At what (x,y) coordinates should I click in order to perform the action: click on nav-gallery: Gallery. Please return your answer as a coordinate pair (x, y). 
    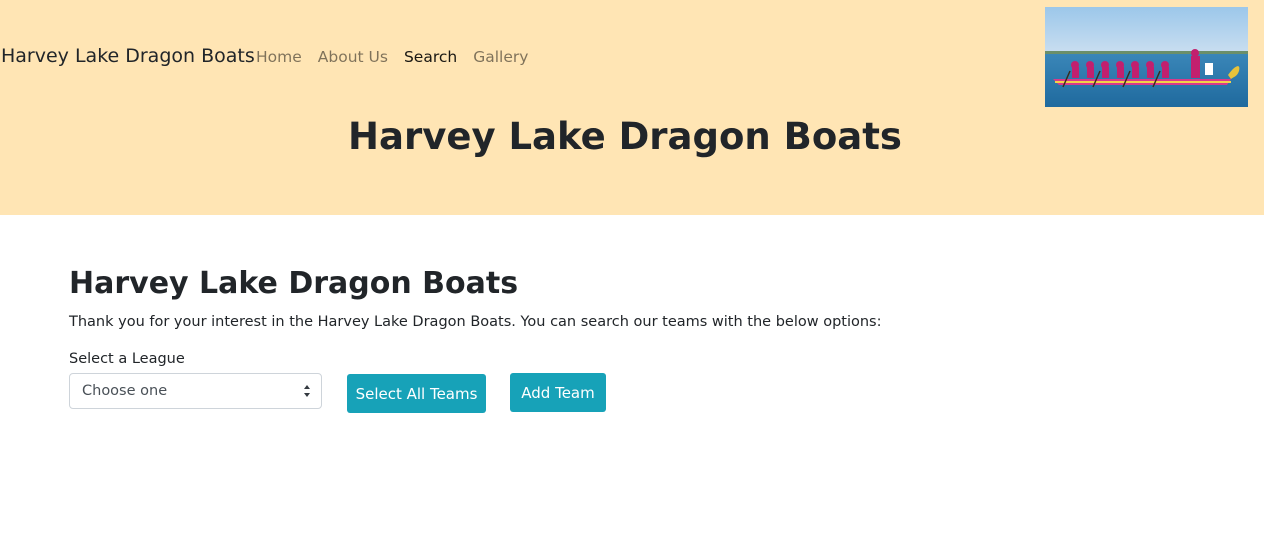
    Looking at the image, I should click on (500, 57).